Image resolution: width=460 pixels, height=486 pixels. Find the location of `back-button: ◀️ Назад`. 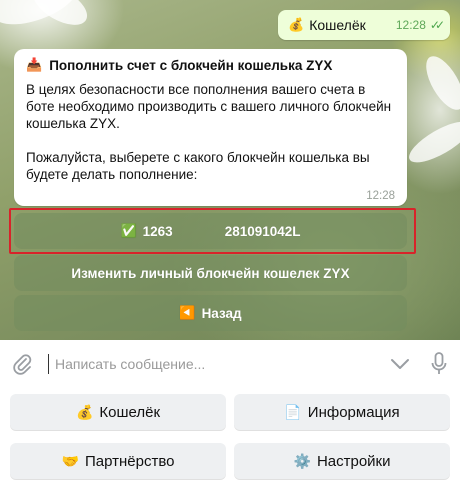

back-button: ◀️ Назад is located at coordinates (210, 313).